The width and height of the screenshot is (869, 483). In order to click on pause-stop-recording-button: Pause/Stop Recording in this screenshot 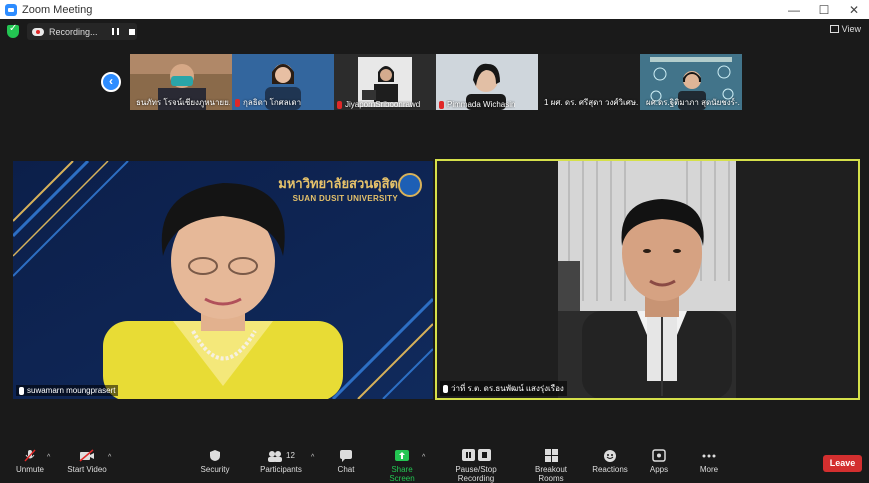, I will do `click(476, 466)`.